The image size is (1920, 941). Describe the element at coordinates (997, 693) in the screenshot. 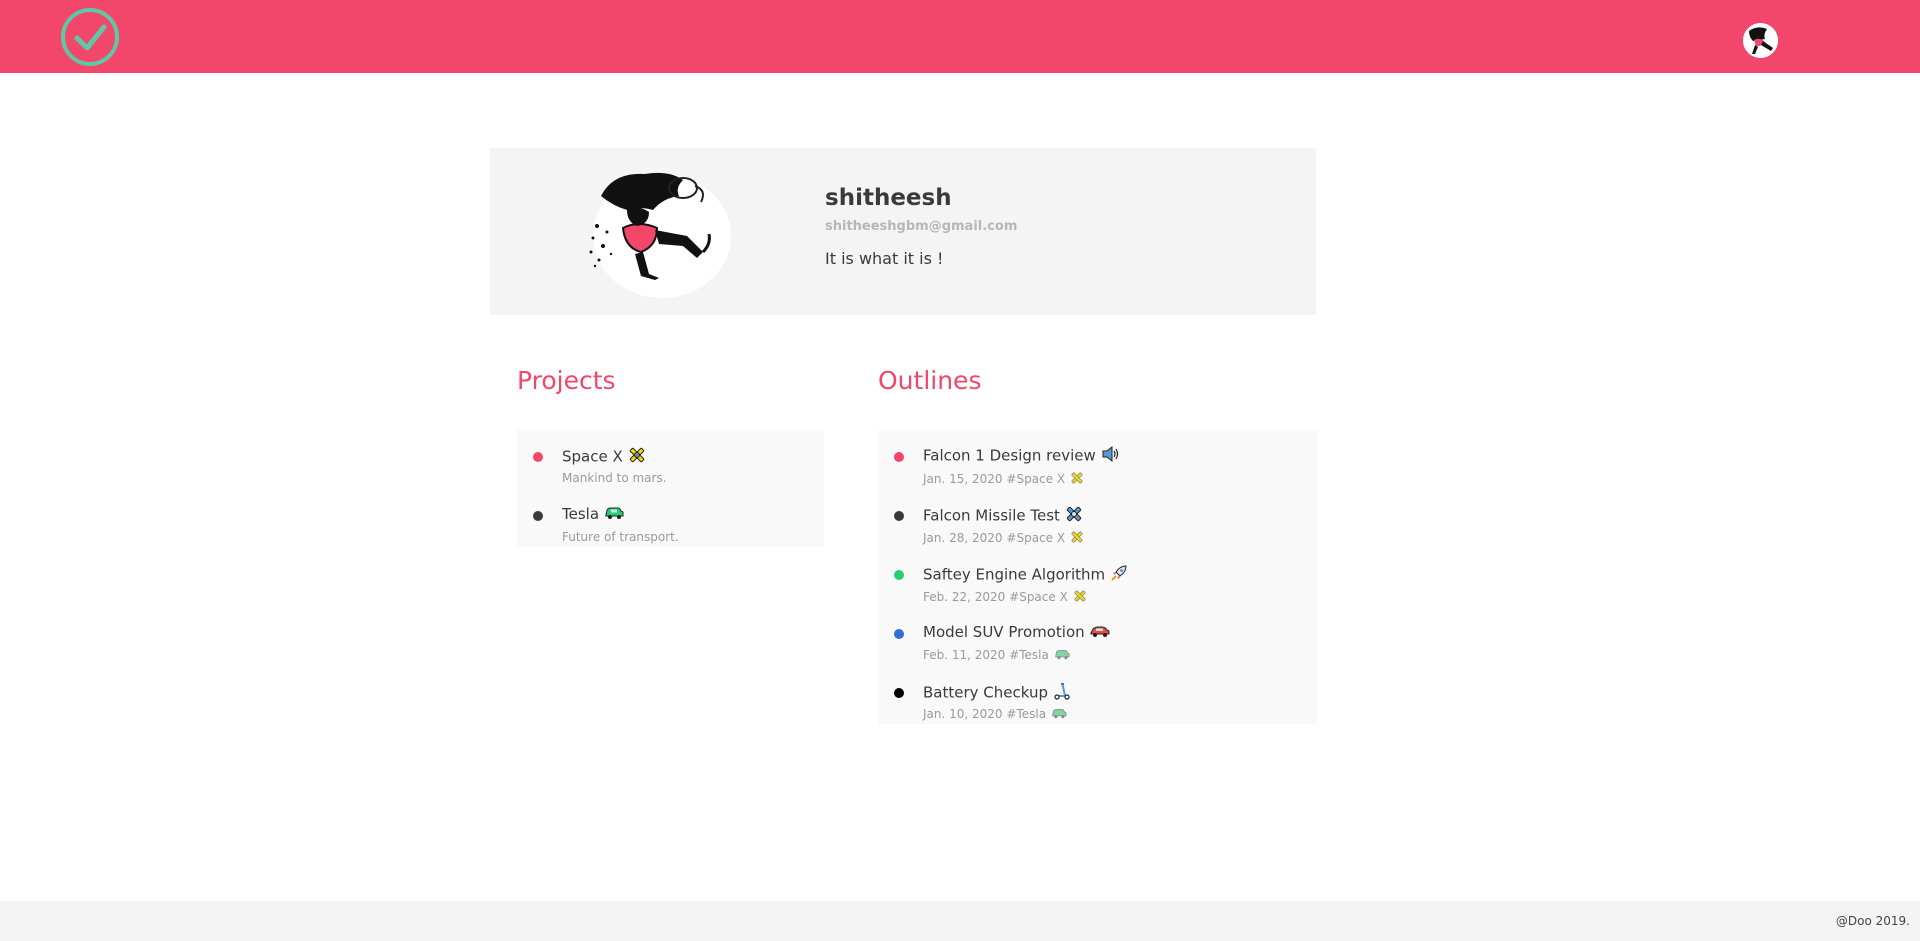

I see `outline-title: Battery Checkup` at that location.